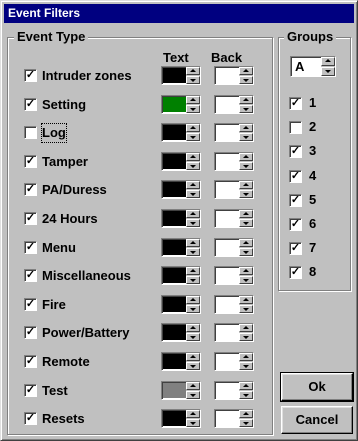  Describe the element at coordinates (313, 66) in the screenshot. I see `group-selector-spinner: A` at that location.